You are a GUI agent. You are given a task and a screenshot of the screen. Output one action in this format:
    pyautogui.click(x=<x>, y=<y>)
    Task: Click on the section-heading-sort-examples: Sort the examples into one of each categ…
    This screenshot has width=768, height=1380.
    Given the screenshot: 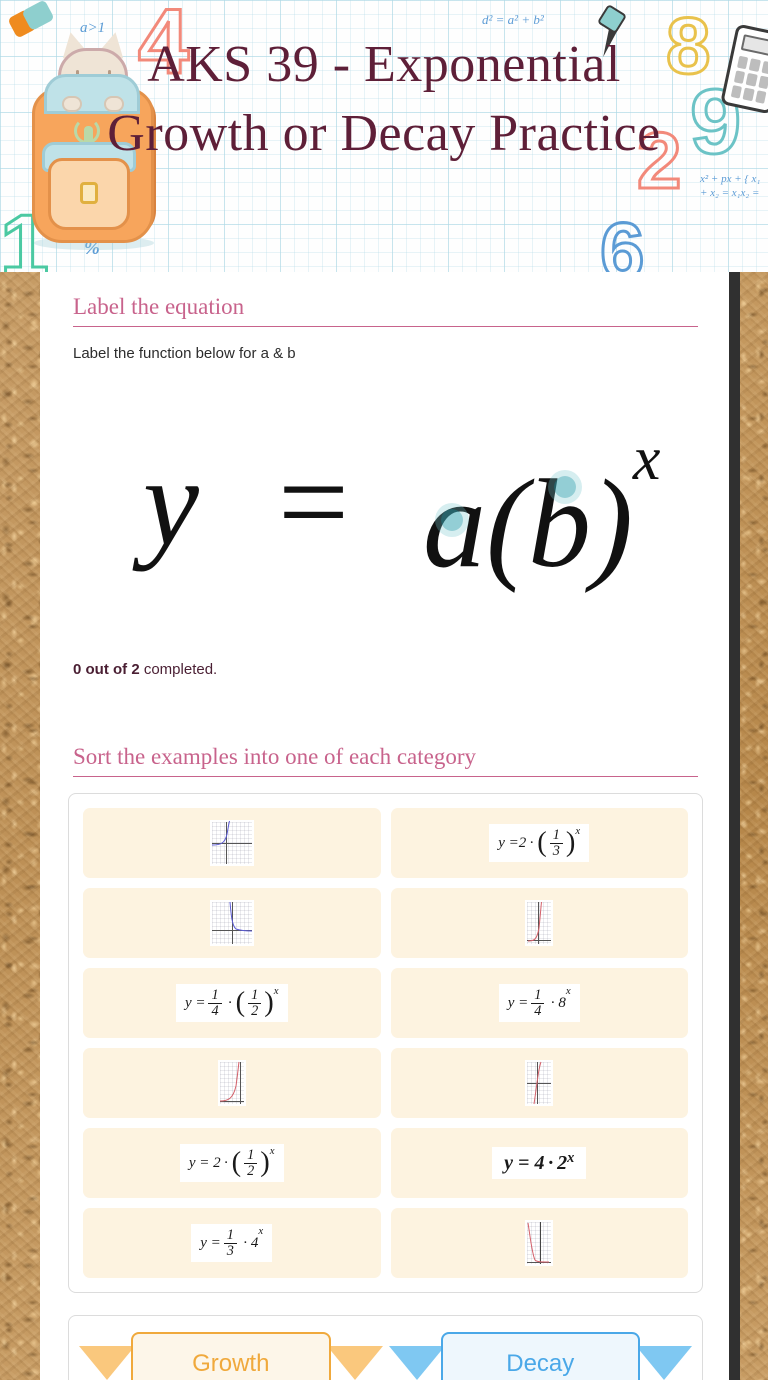 What is the action you would take?
    pyautogui.click(x=274, y=756)
    